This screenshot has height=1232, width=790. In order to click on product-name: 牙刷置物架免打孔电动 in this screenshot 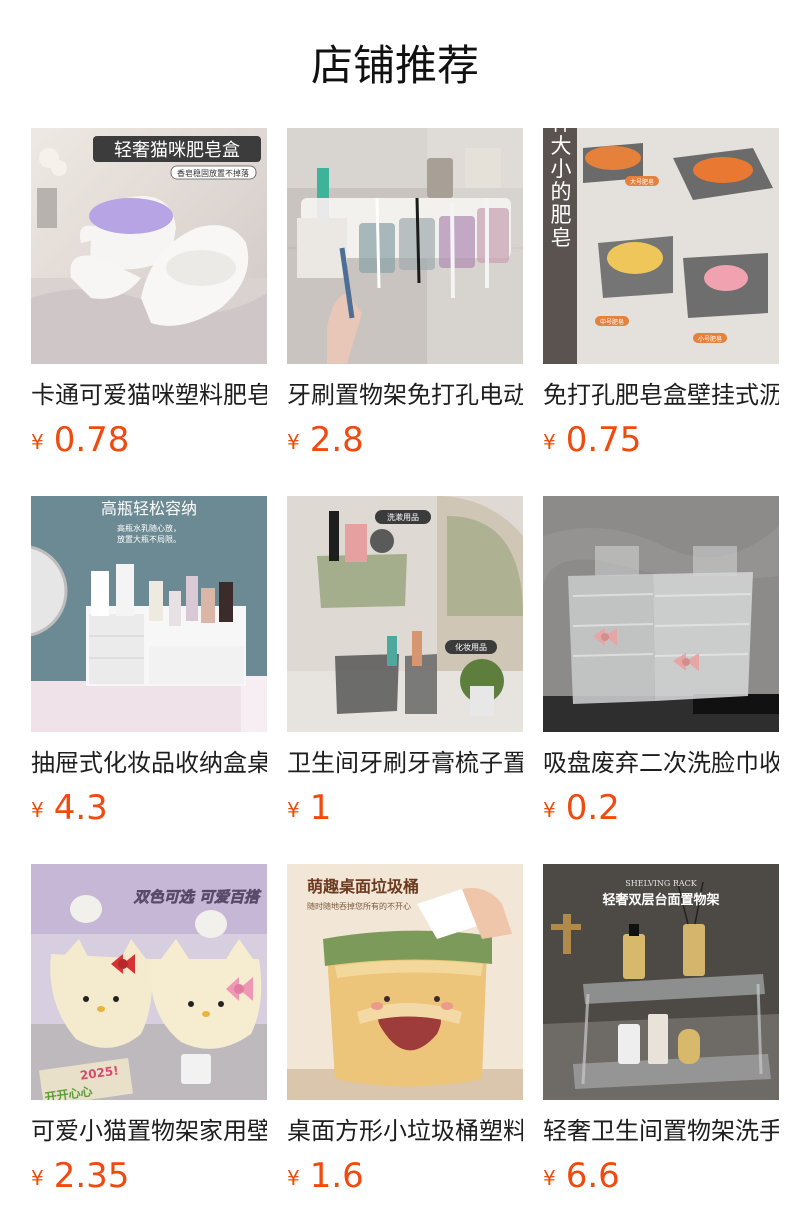, I will do `click(405, 395)`.